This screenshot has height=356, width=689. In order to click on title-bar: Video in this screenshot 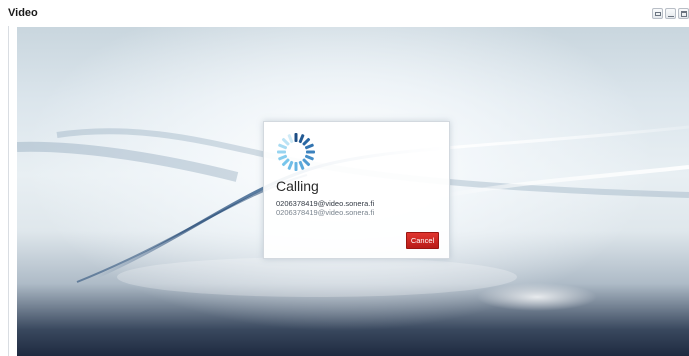, I will do `click(344, 13)`.